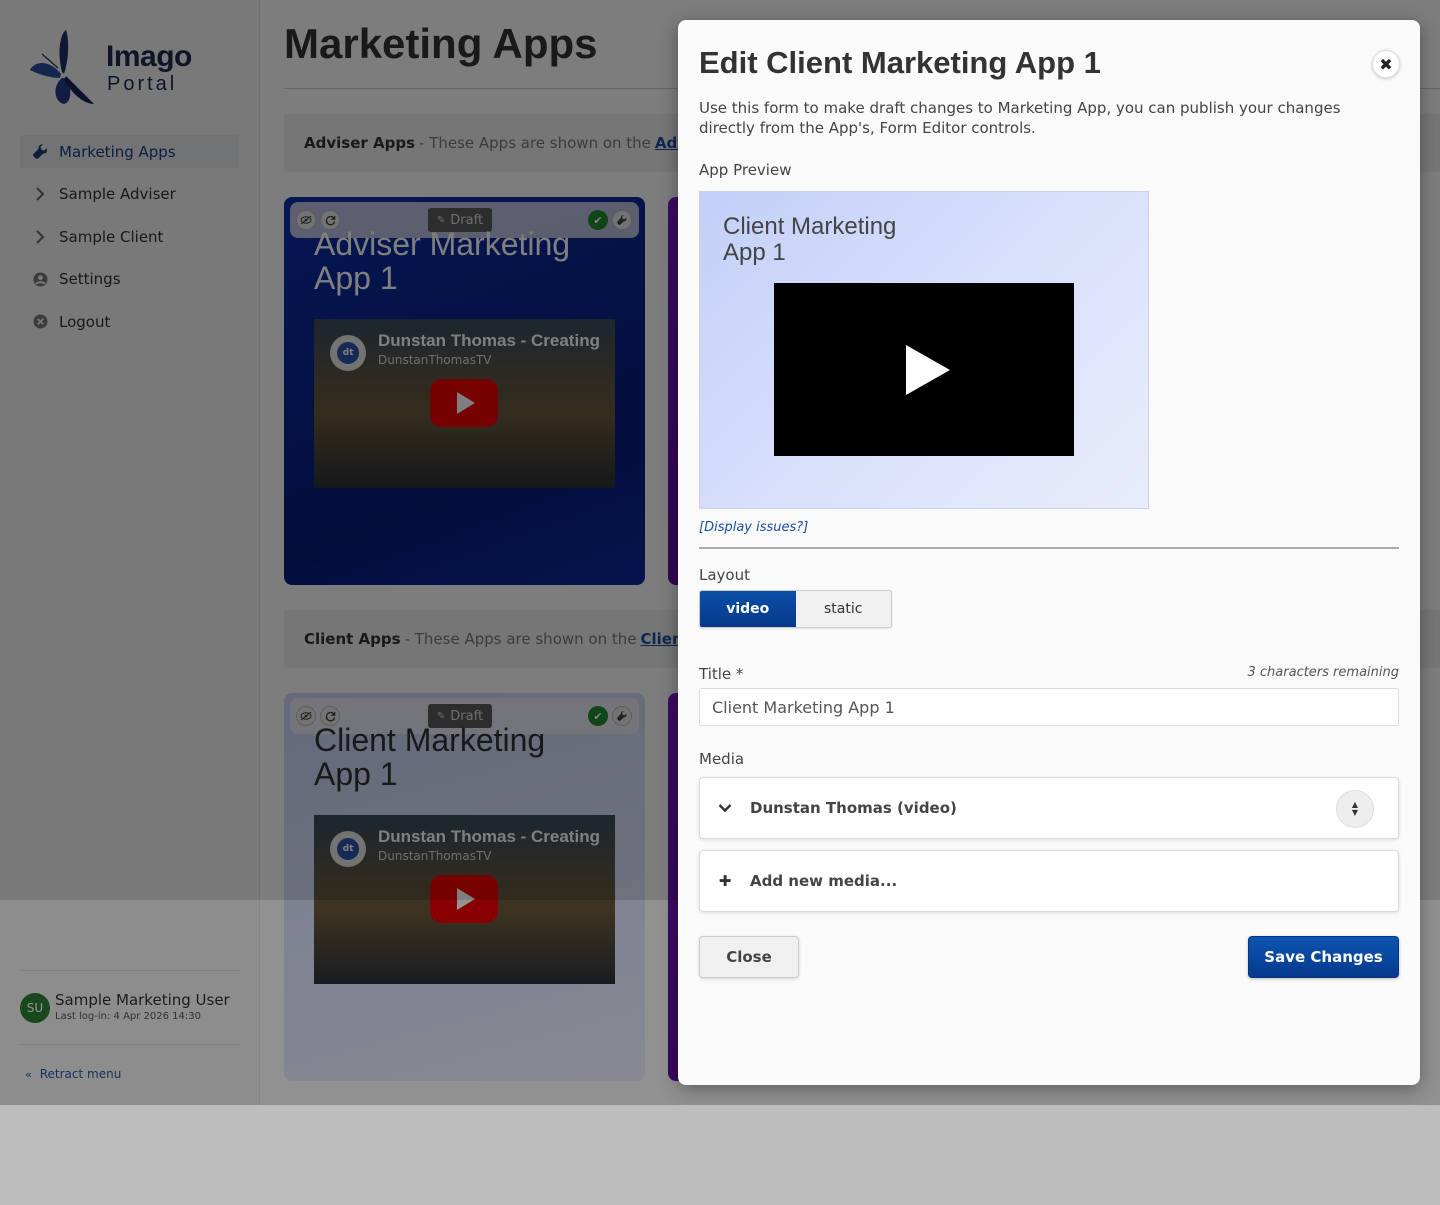 The width and height of the screenshot is (1440, 1205). Describe the element at coordinates (1049, 707) in the screenshot. I see `title-input` at that location.